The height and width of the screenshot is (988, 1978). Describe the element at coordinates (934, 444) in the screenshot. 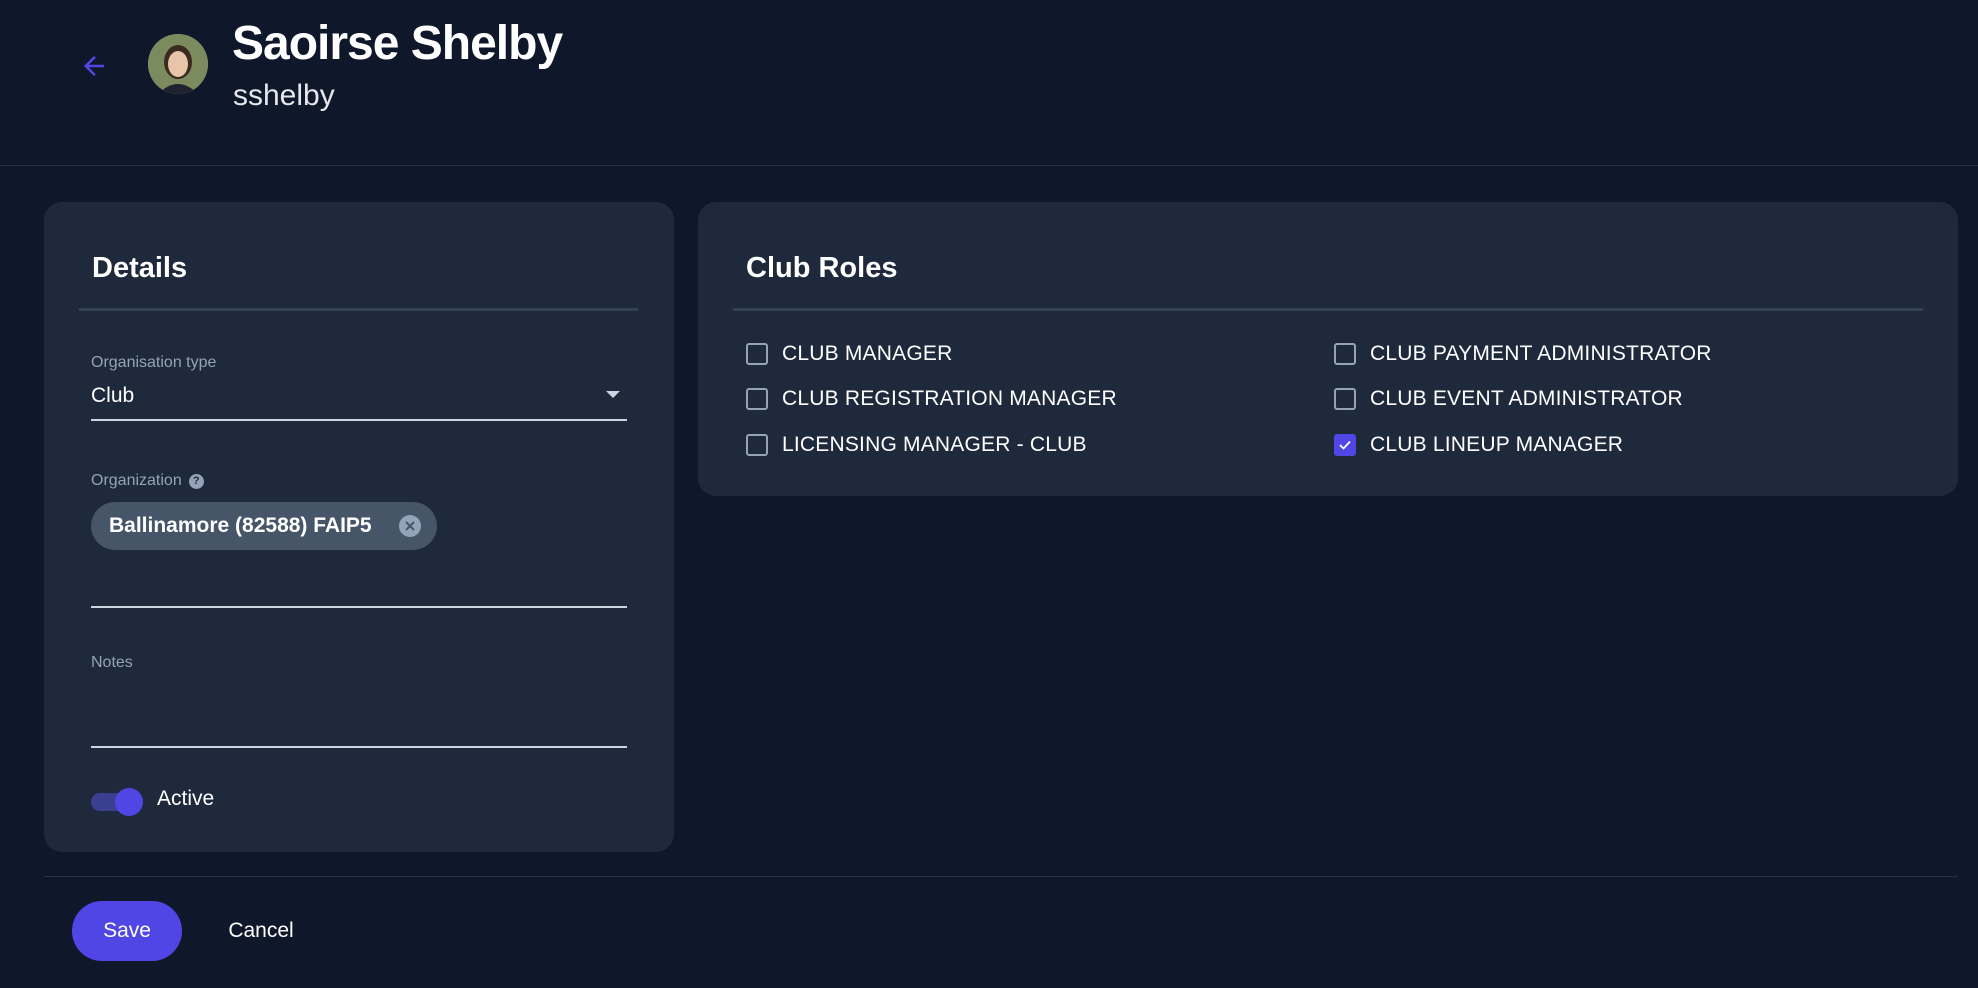

I see `role-label: LICENSING MANAGER - CLUB` at that location.